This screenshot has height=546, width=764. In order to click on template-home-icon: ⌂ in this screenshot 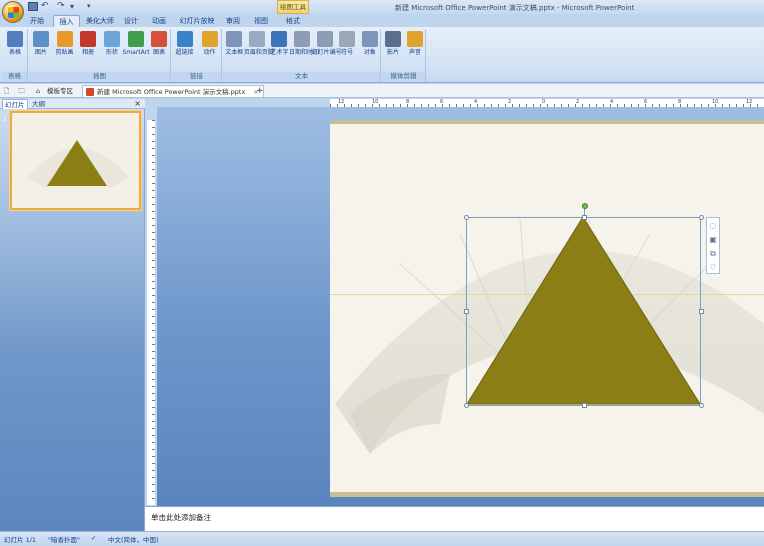, I will do `click(38, 91)`.